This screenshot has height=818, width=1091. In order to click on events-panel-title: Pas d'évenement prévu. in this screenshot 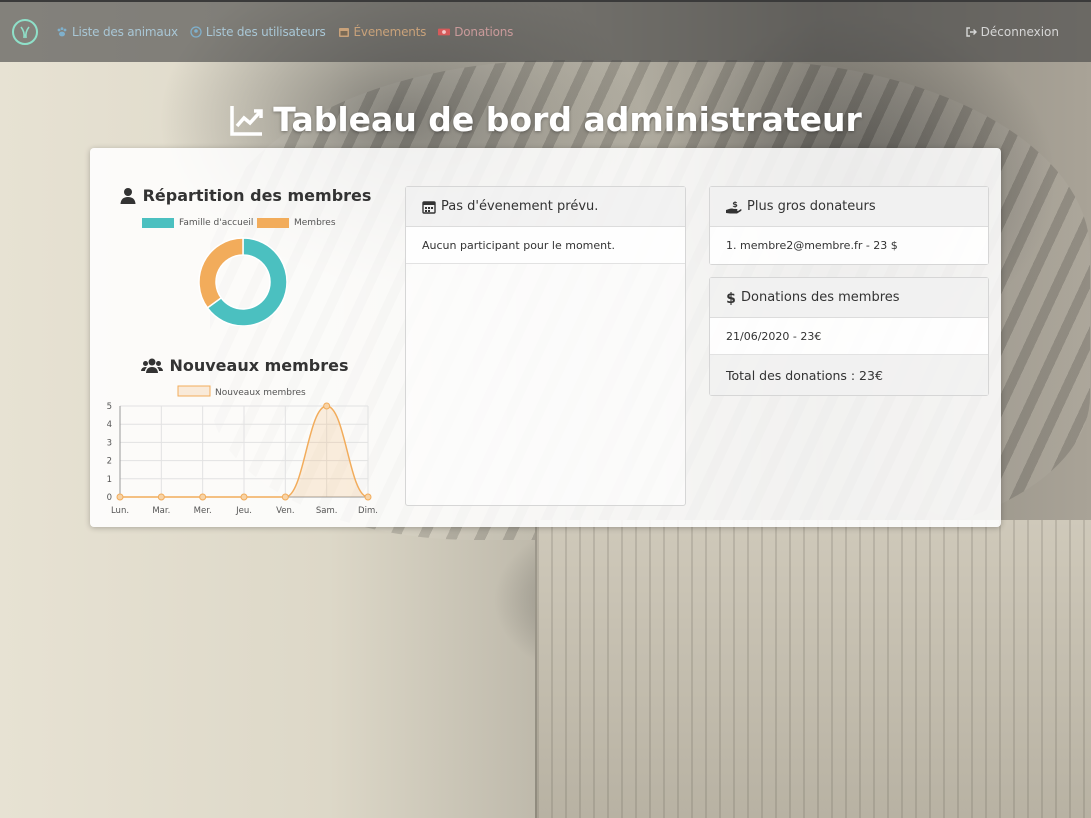, I will do `click(520, 206)`.